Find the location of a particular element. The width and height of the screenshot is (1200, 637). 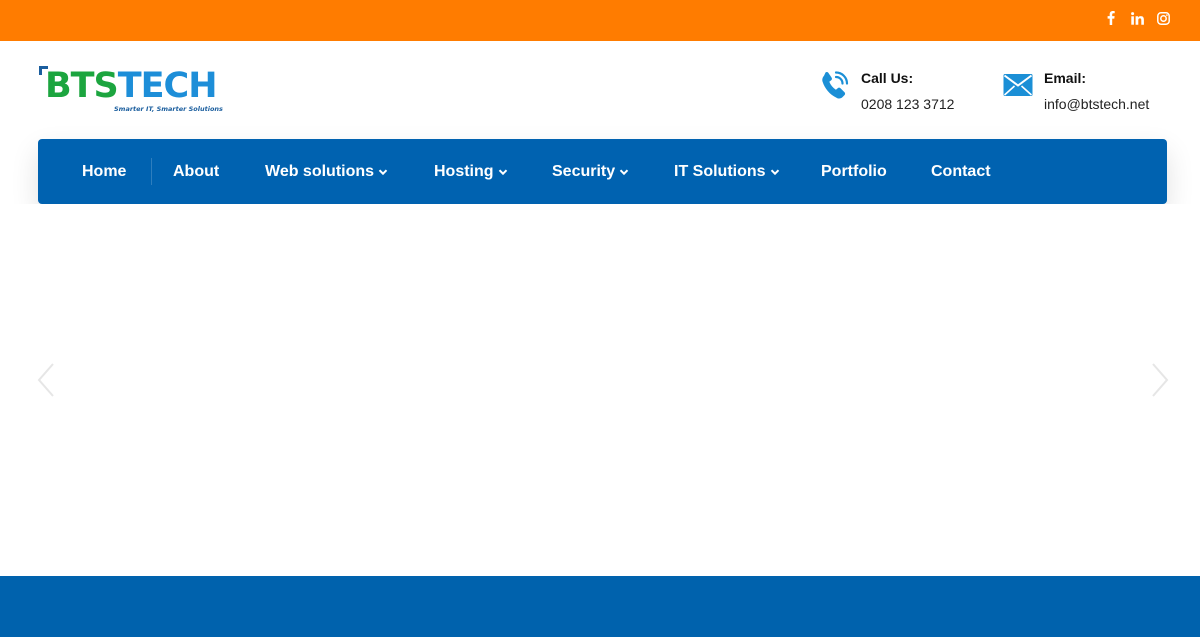

contact-phone: Call Us: 0208 123 3712 is located at coordinates (886, 90).